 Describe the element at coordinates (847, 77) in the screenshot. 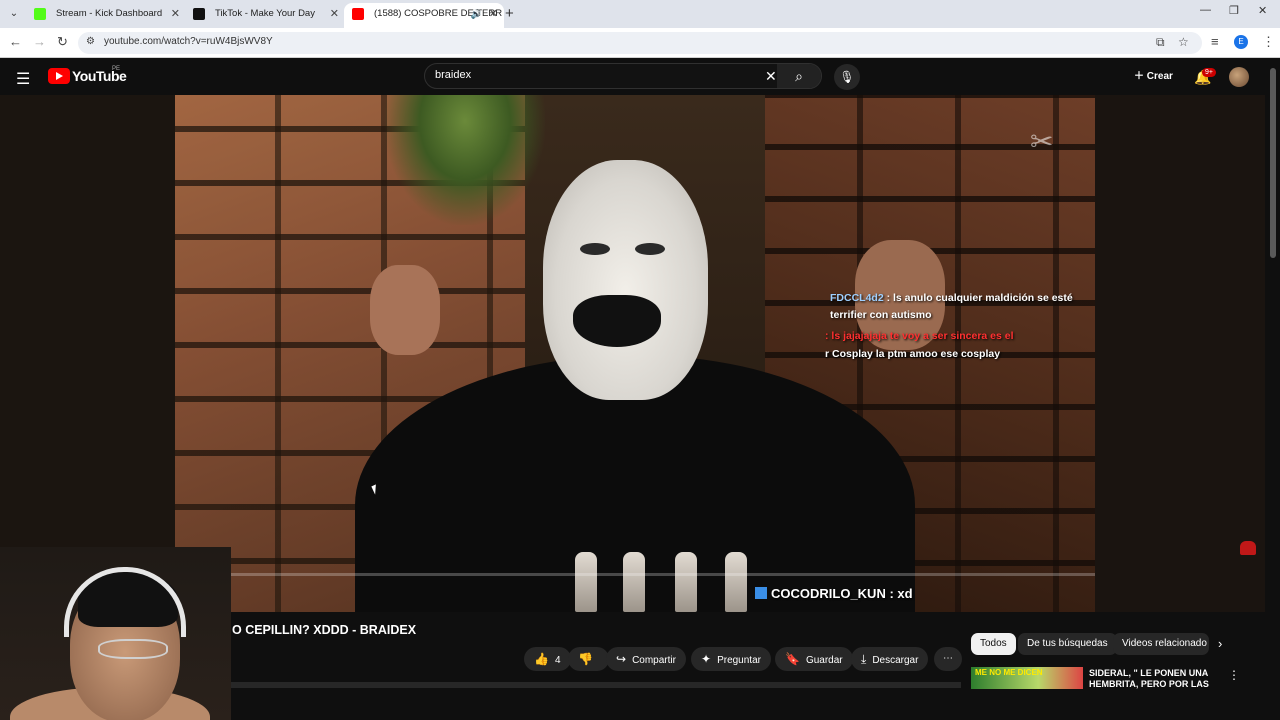

I see `microphone-icon: 🎙` at that location.